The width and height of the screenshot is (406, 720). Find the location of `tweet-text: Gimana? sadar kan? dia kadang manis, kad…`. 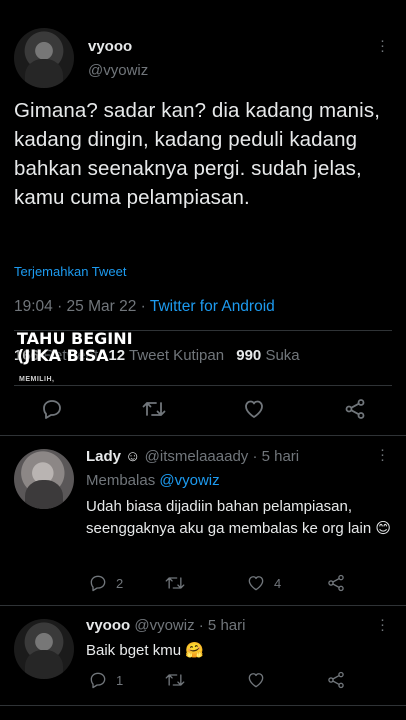

tweet-text: Gimana? sadar kan? dia kadang manis, kad… is located at coordinates (197, 154).